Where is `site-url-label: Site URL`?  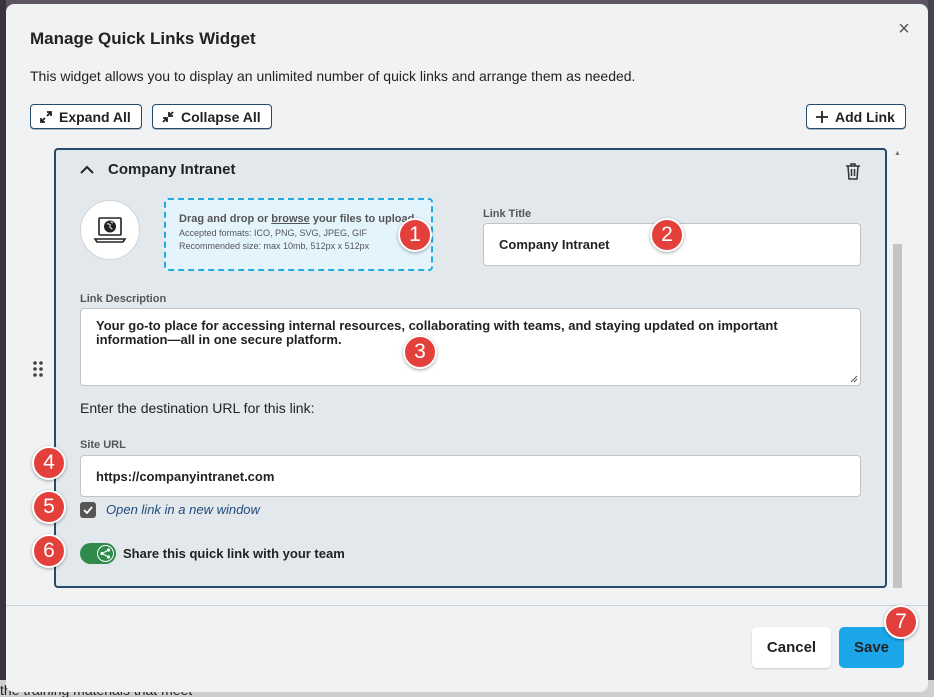
site-url-label: Site URL is located at coordinates (103, 445).